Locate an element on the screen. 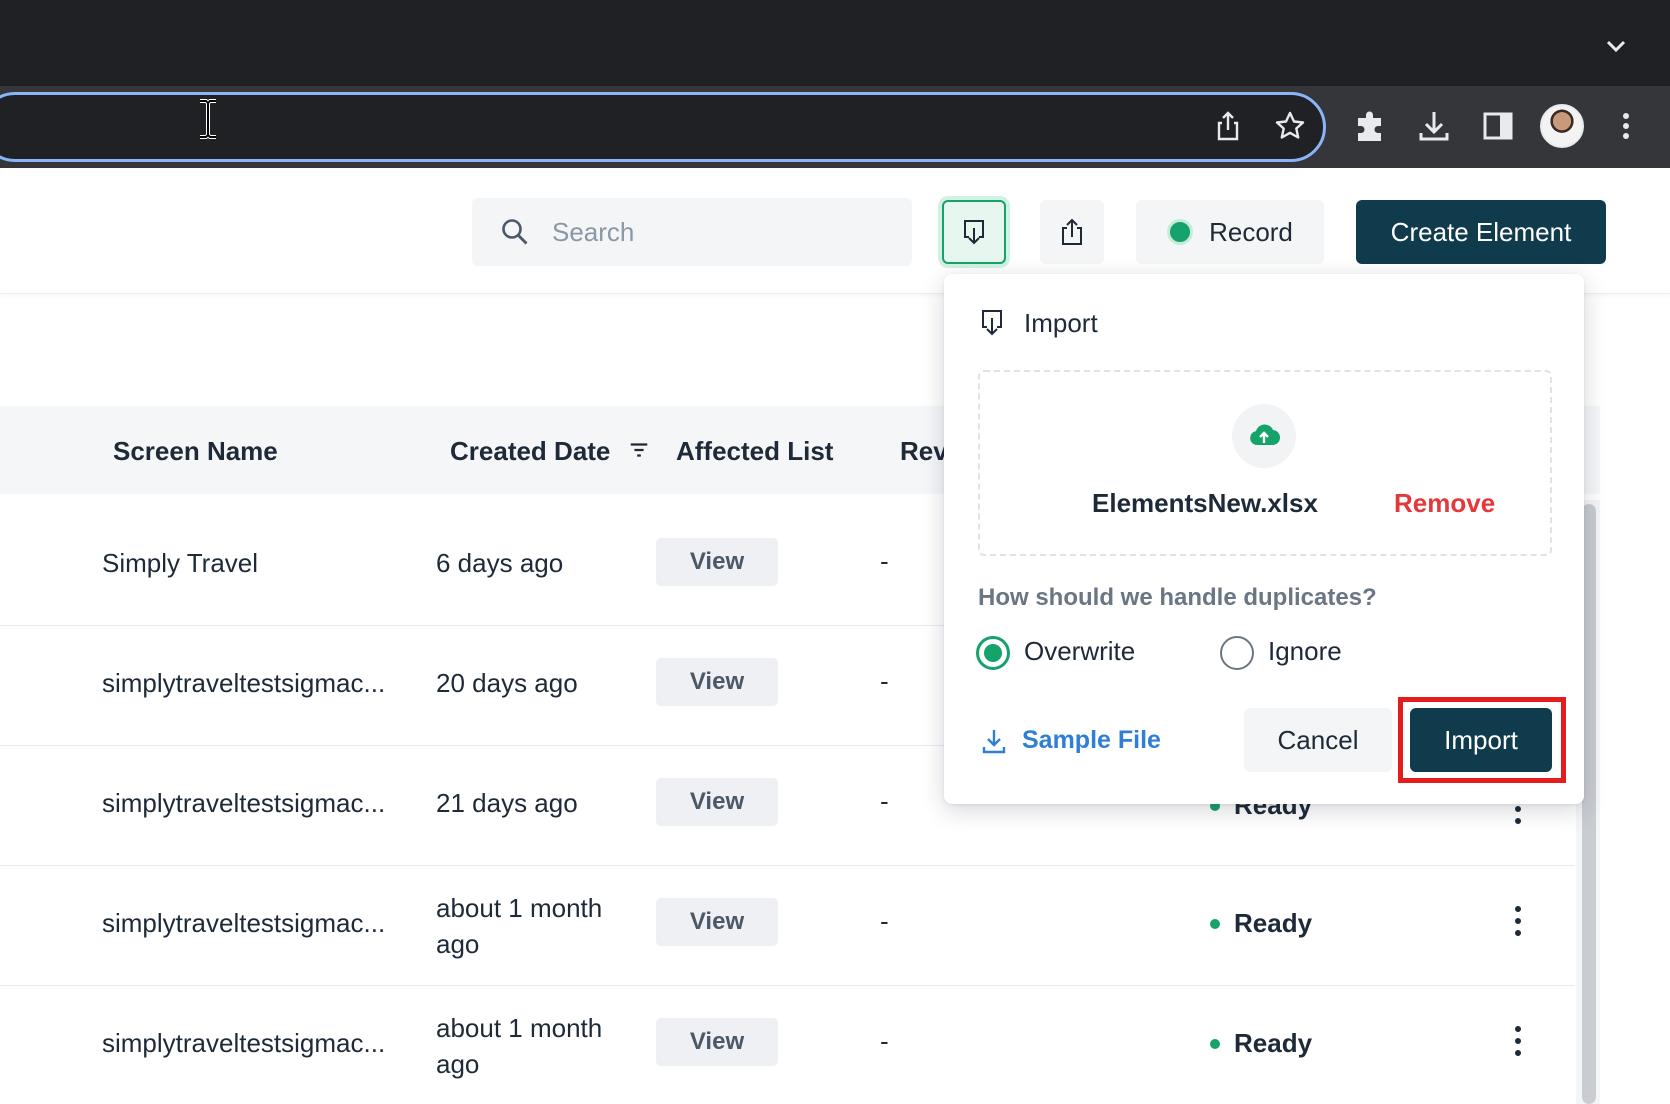  upload-cloud-badge is located at coordinates (1264, 436).